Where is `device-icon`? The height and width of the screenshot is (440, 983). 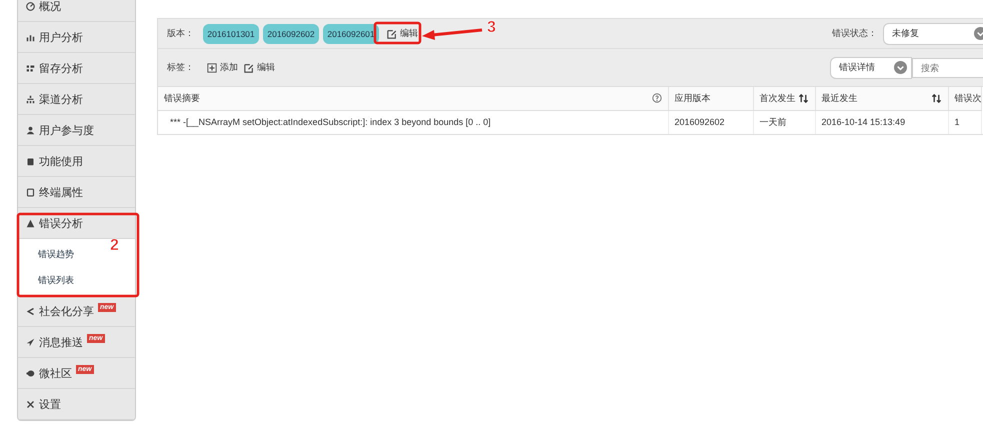
device-icon is located at coordinates (30, 192).